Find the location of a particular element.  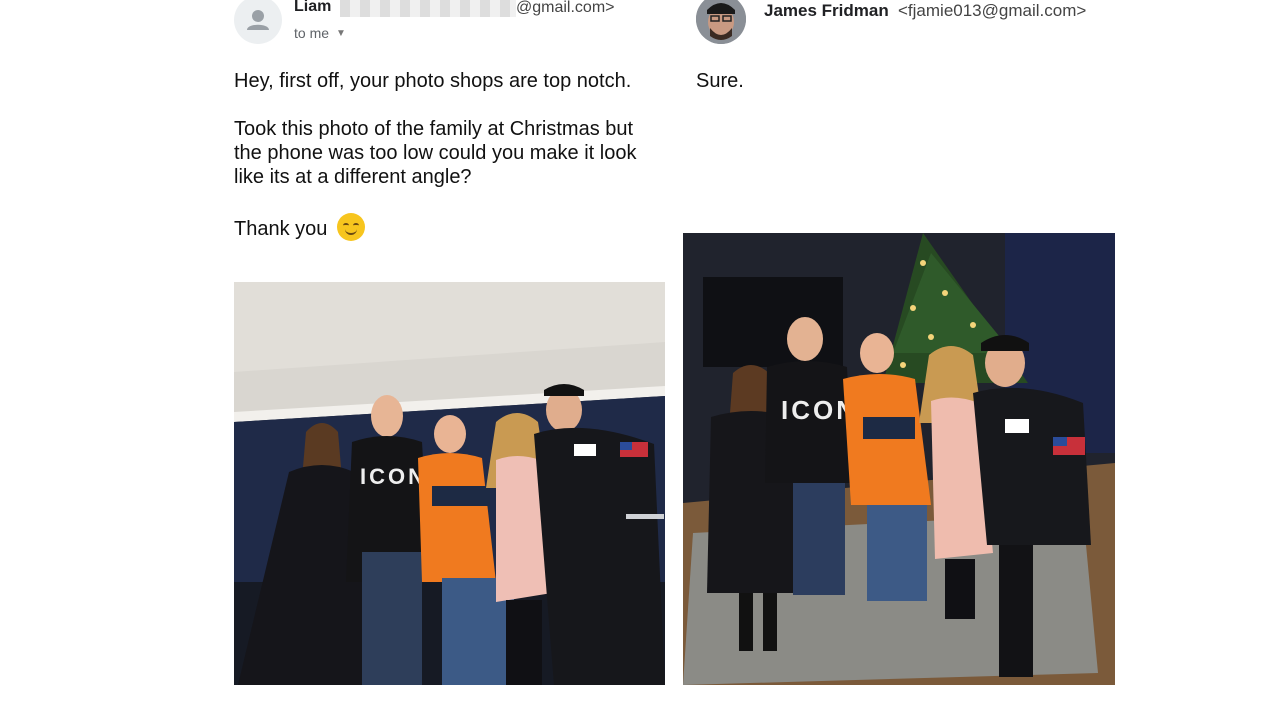

message-text: Thank you is located at coordinates (281, 229).